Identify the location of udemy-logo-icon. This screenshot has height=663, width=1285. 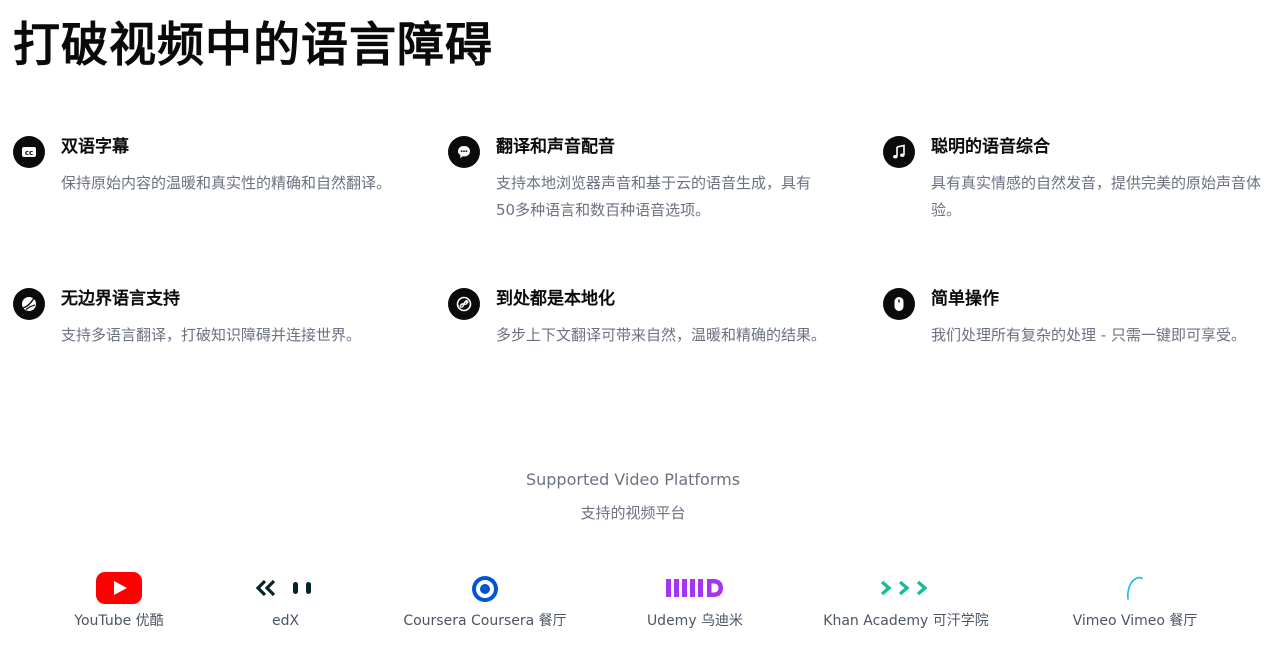
(695, 588).